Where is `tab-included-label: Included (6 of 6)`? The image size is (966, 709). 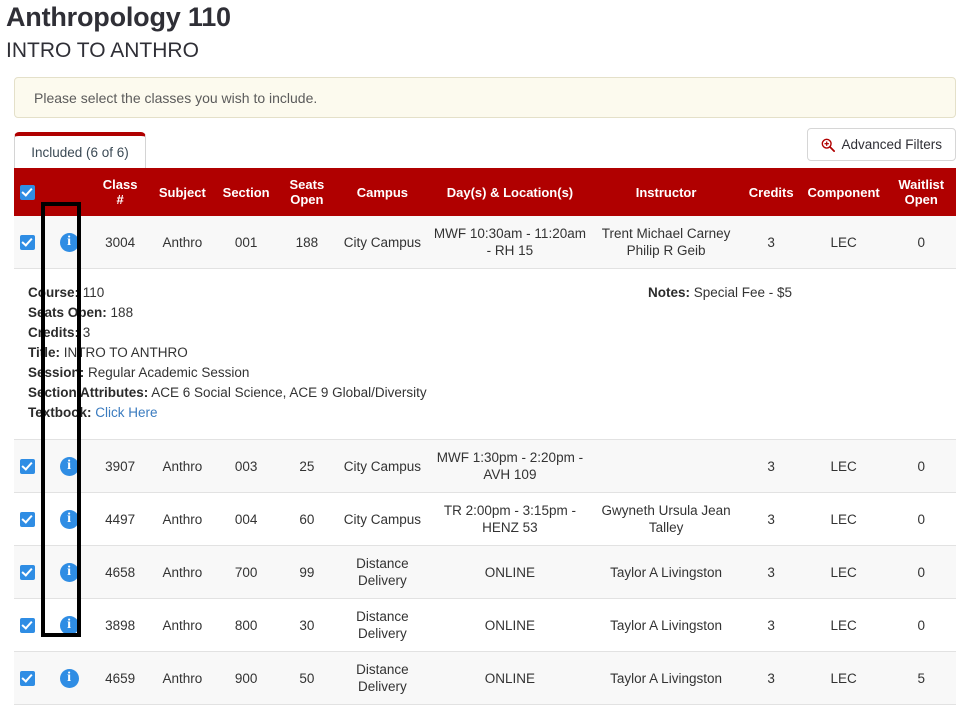 tab-included-label: Included (6 of 6) is located at coordinates (80, 152).